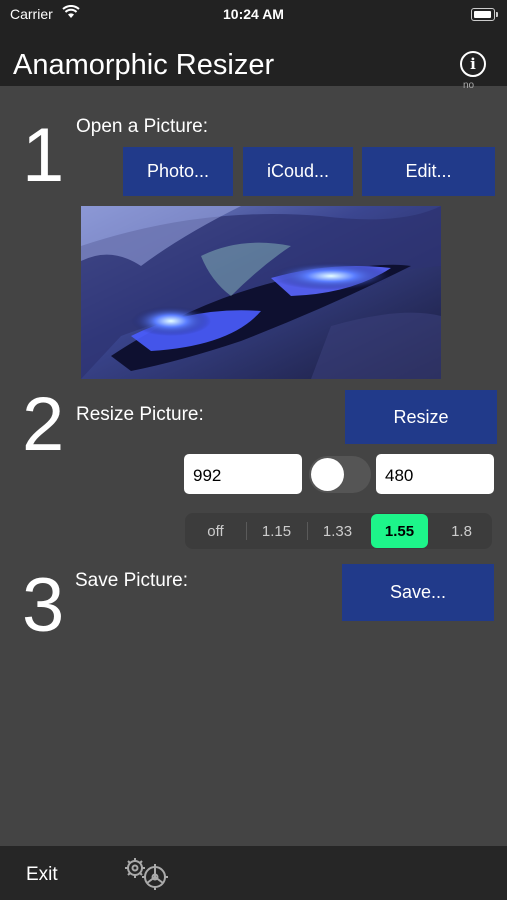  What do you see at coordinates (43, 155) in the screenshot?
I see `step-1-number: 1` at bounding box center [43, 155].